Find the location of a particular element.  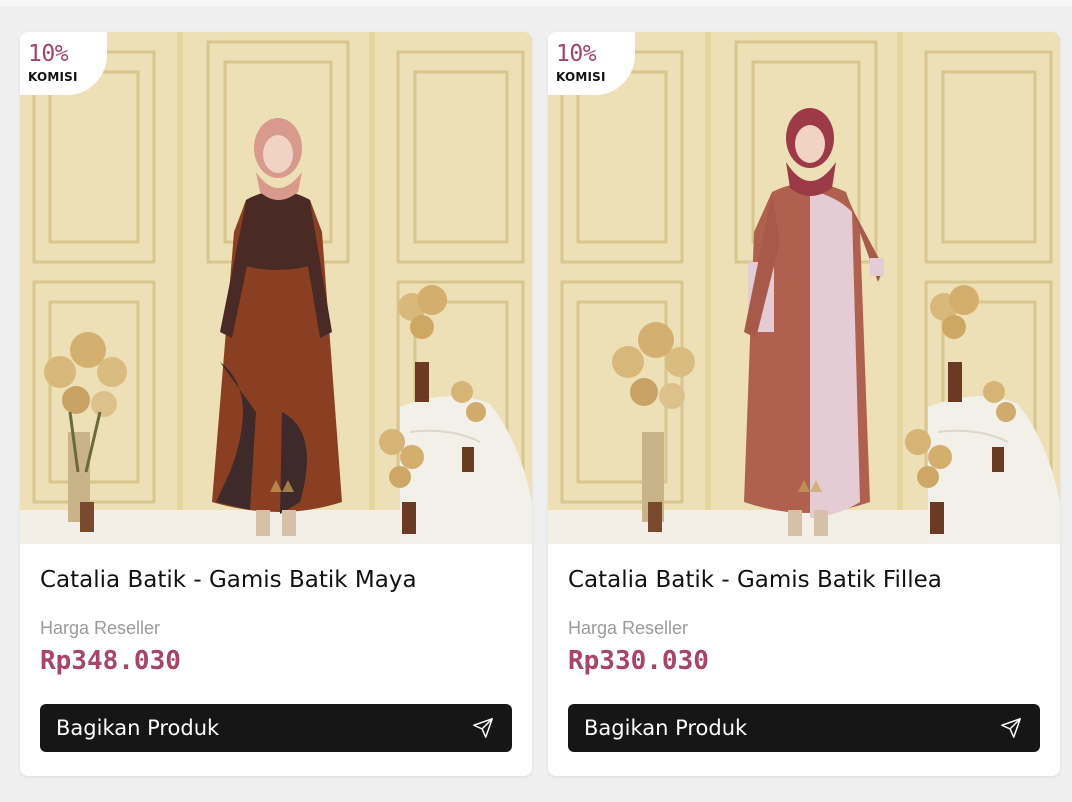

top-divider is located at coordinates (536, 3).